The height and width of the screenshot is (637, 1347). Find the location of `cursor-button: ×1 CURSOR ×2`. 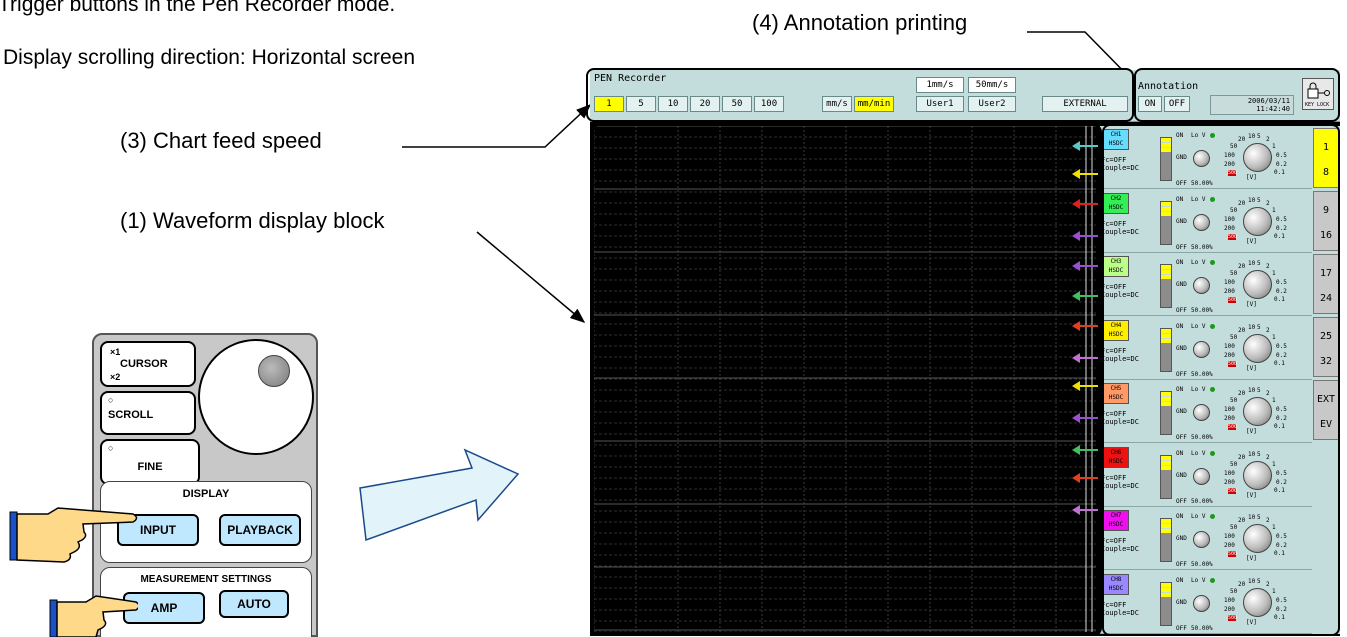

cursor-button: ×1 CURSOR ×2 is located at coordinates (148, 364).